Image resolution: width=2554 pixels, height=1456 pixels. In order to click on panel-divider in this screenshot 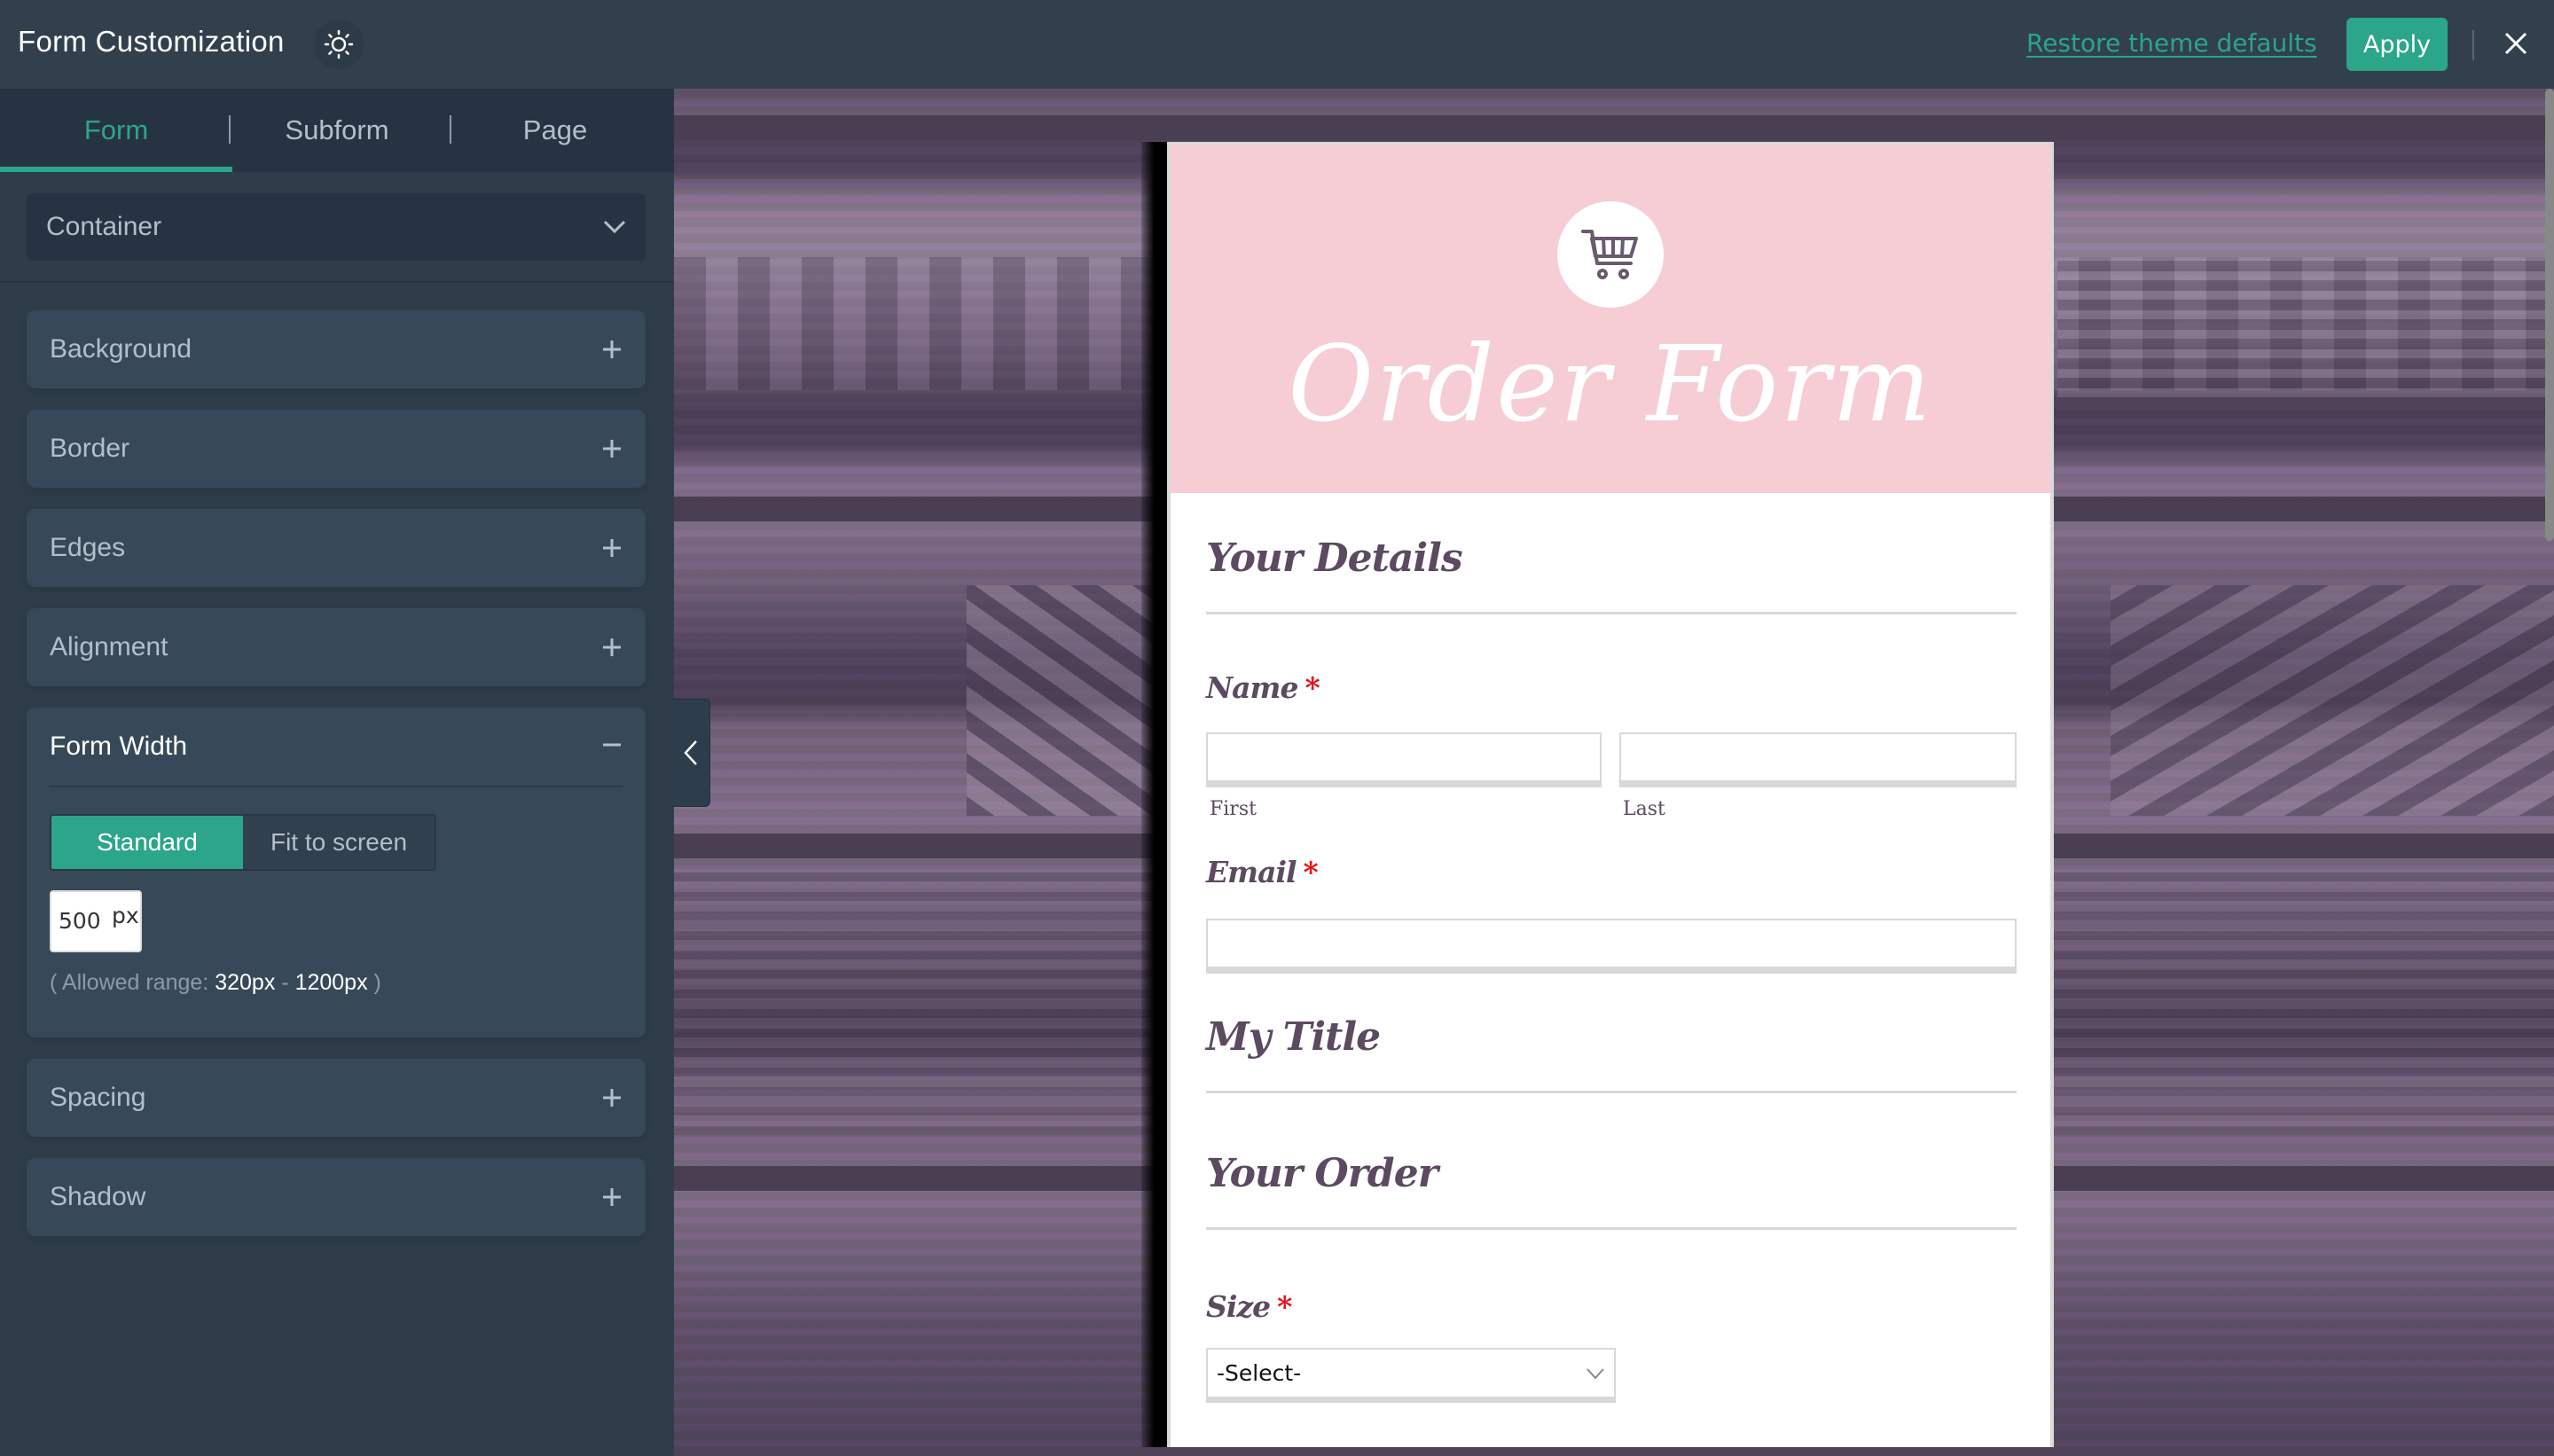, I will do `click(336, 786)`.